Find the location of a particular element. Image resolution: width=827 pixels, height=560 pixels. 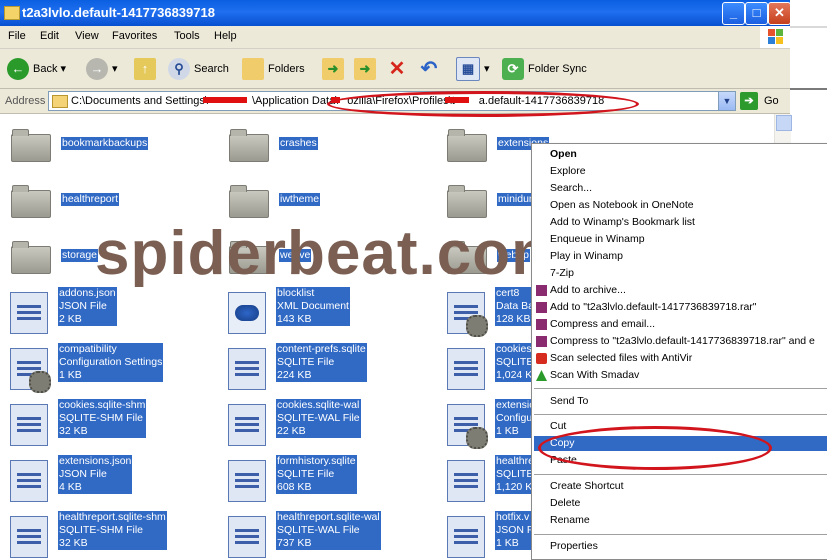

folder-item: healthreport is located at coordinates (108, 200).